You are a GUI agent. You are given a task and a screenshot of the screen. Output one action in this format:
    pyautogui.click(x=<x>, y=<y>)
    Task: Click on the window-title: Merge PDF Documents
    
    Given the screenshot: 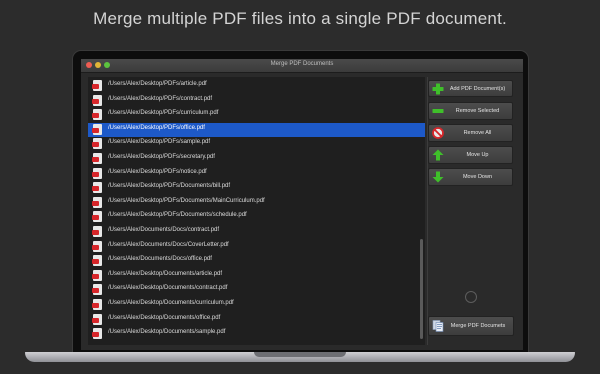 What is the action you would take?
    pyautogui.click(x=302, y=64)
    